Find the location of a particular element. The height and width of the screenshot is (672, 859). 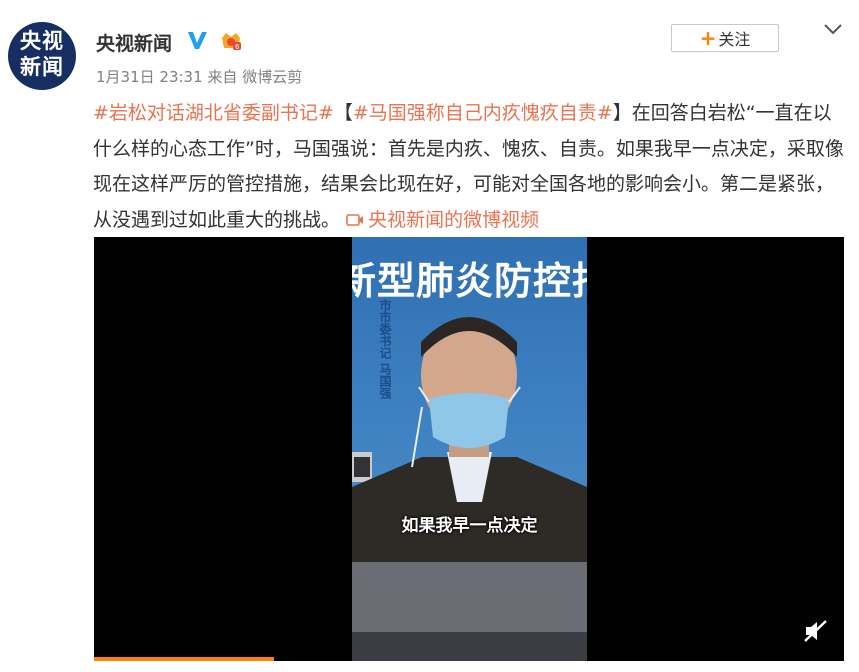

avatar-text-line1: 央视 is located at coordinates (42, 41).